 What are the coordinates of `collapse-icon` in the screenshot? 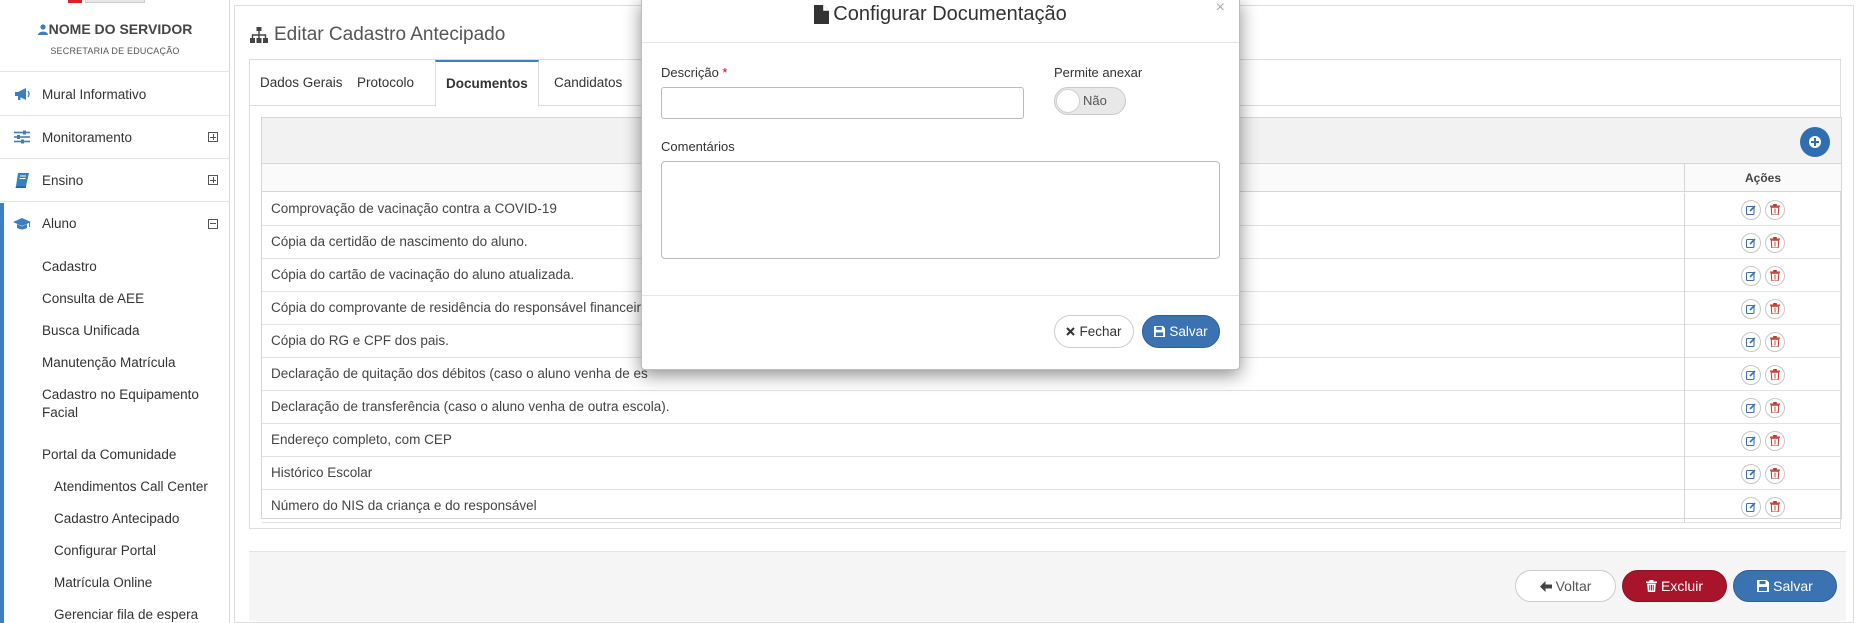 It's located at (213, 223).